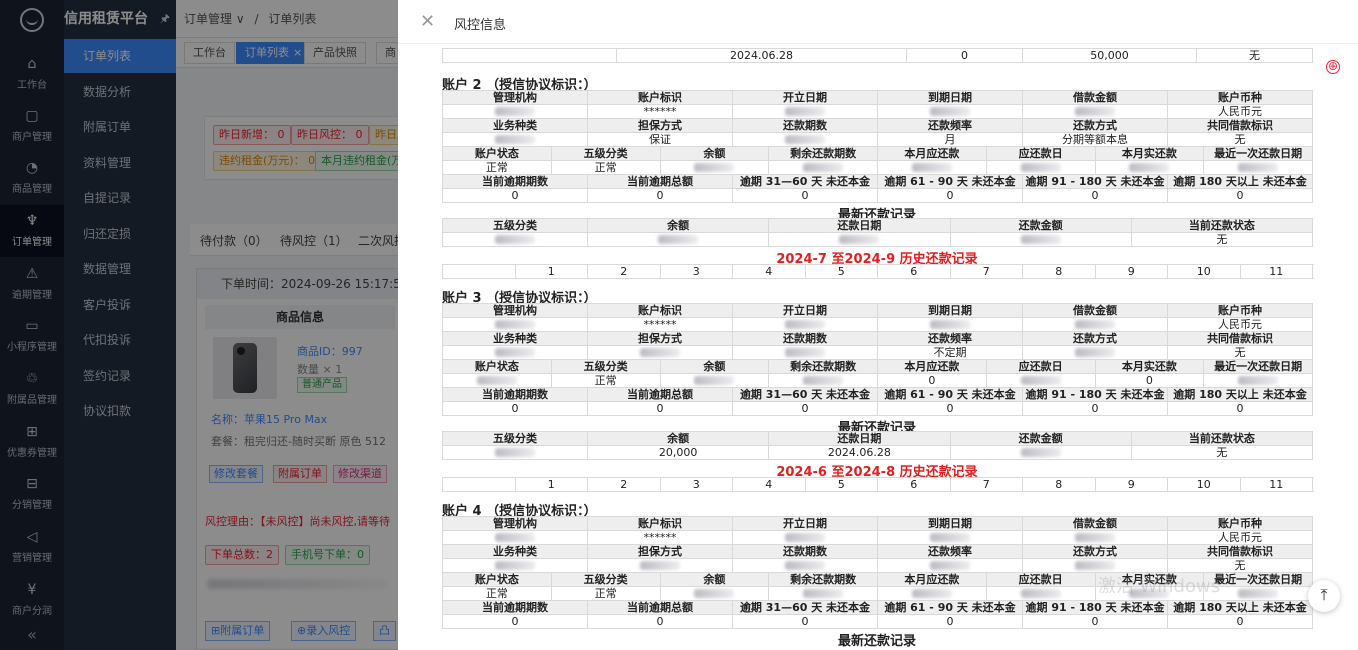 The image size is (1358, 650). Describe the element at coordinates (624, 484) in the screenshot. I see `month-2: 2` at that location.